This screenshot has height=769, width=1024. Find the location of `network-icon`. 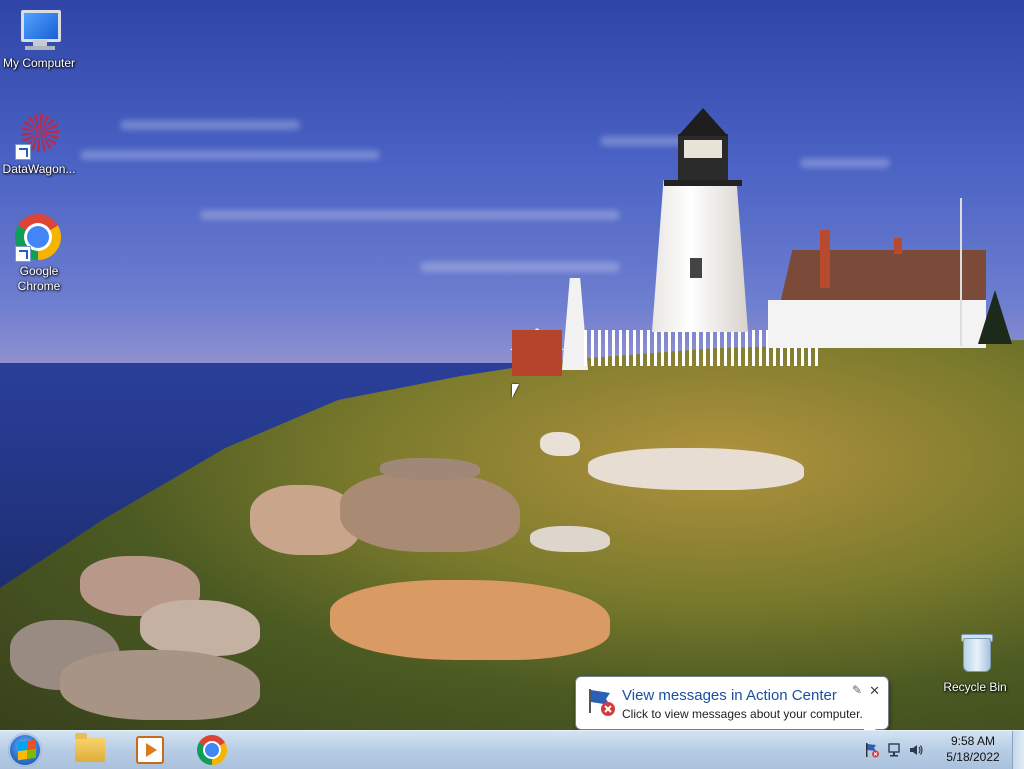

network-icon is located at coordinates (894, 750).